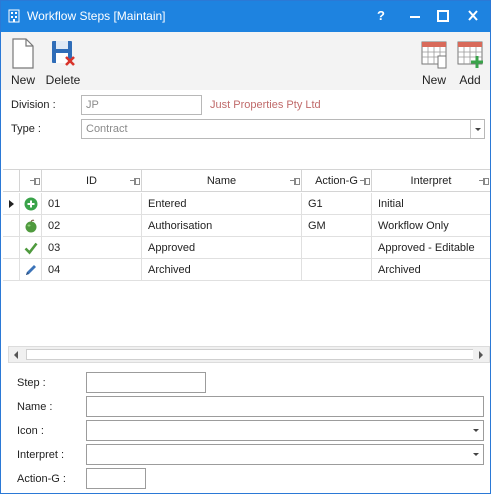 The height and width of the screenshot is (494, 491). Describe the element at coordinates (434, 55) in the screenshot. I see `calendar-new-icon` at that location.